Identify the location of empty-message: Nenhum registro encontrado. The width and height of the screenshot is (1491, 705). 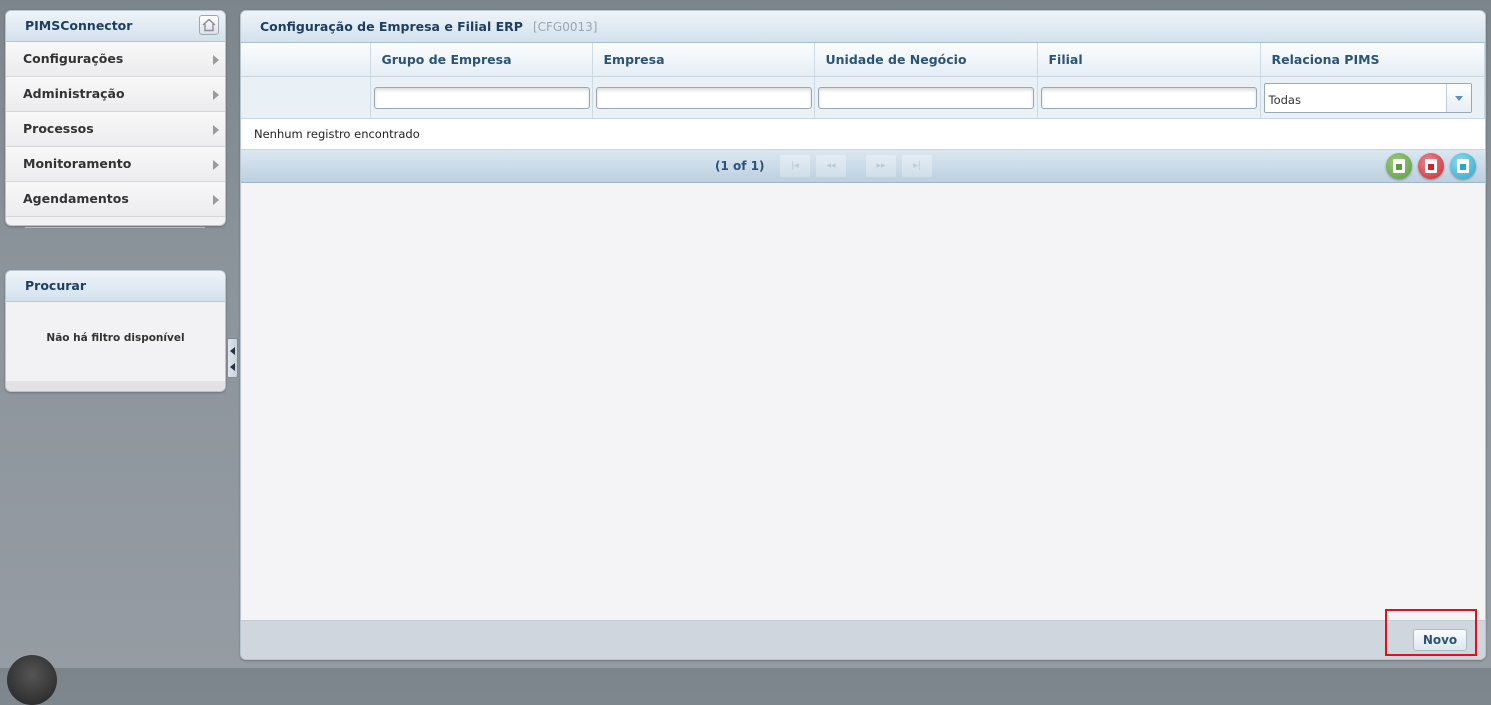
(863, 134).